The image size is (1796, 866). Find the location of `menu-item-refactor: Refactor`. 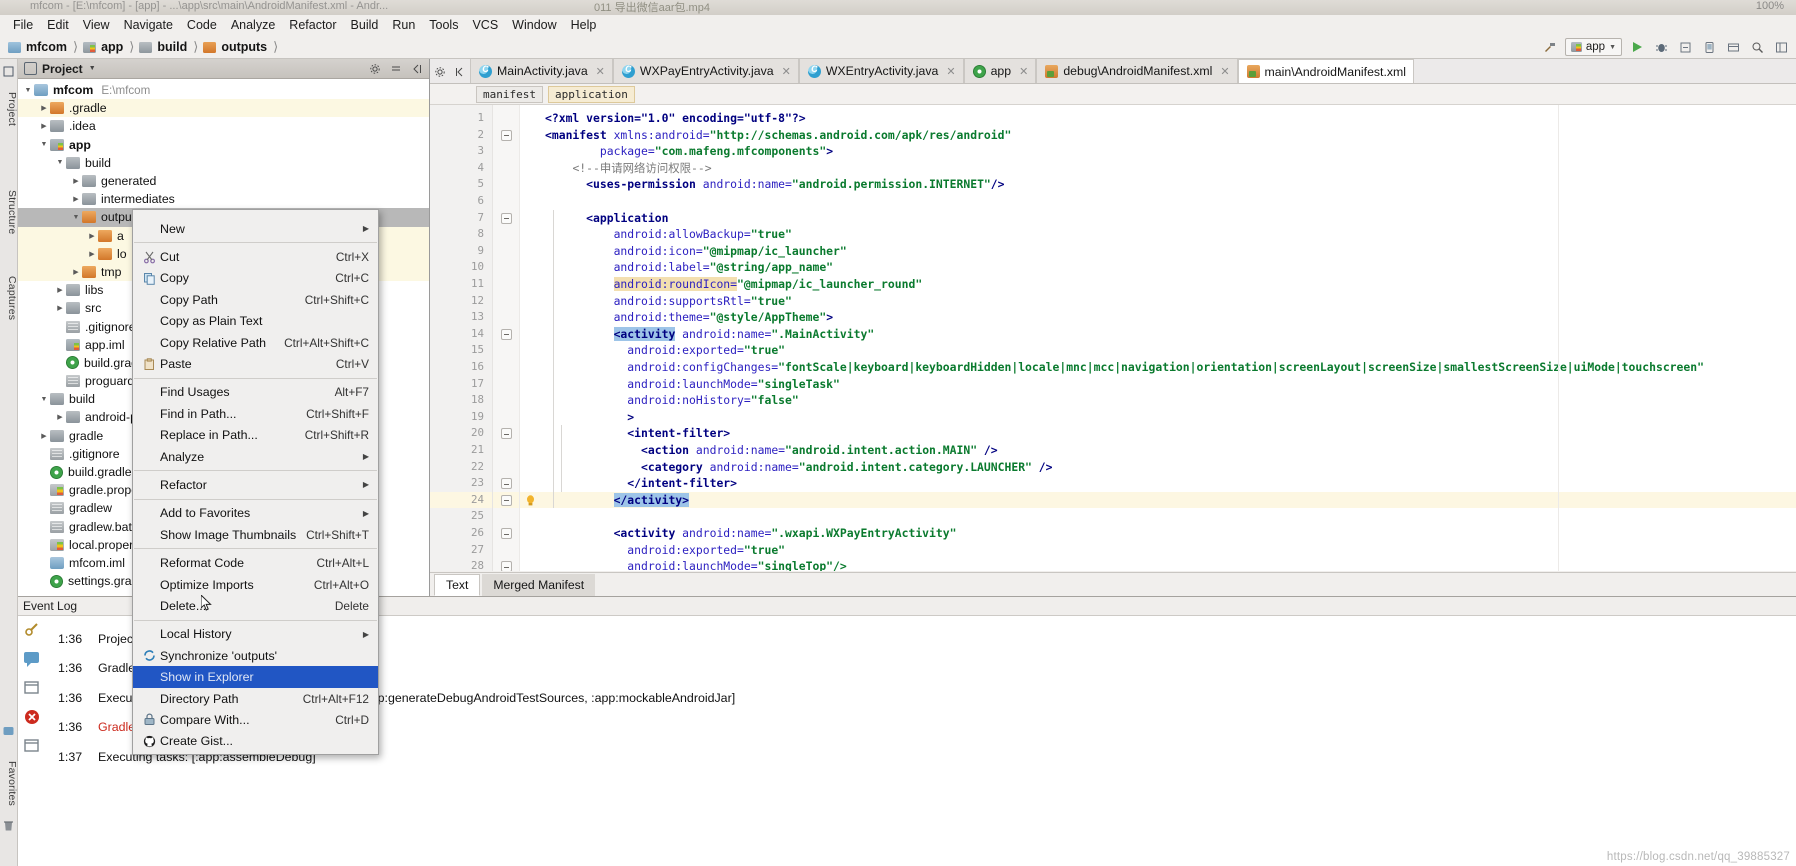

menu-item-refactor: Refactor is located at coordinates (312, 25).